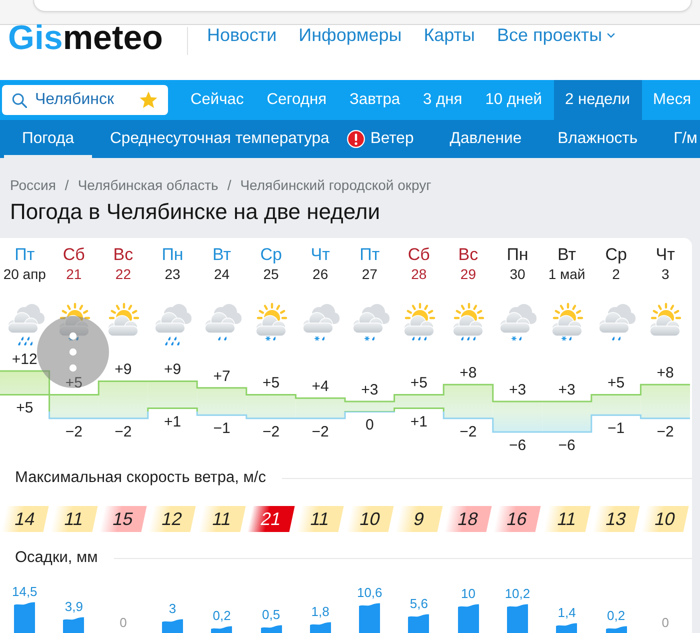  I want to click on section-tab: Влажность, so click(598, 139).